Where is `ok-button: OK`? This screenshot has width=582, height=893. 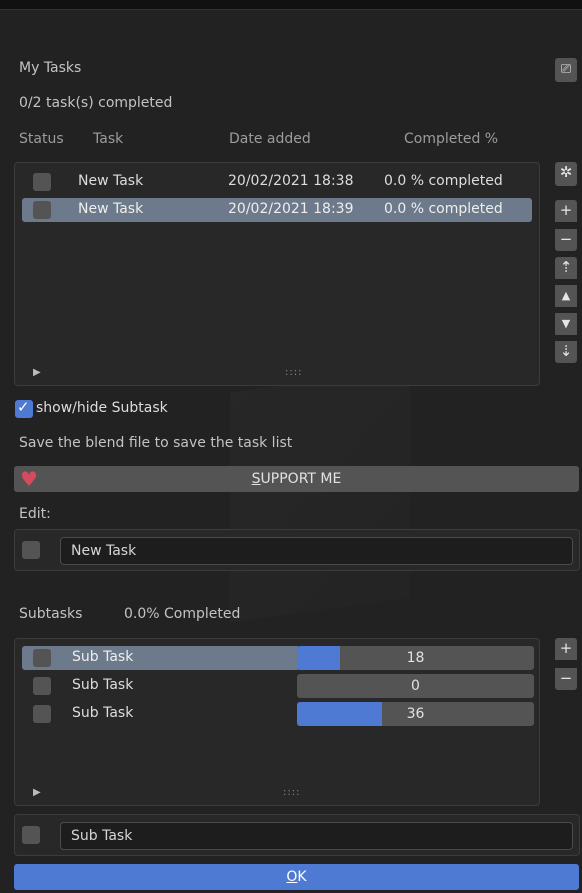
ok-button: OK is located at coordinates (296, 877).